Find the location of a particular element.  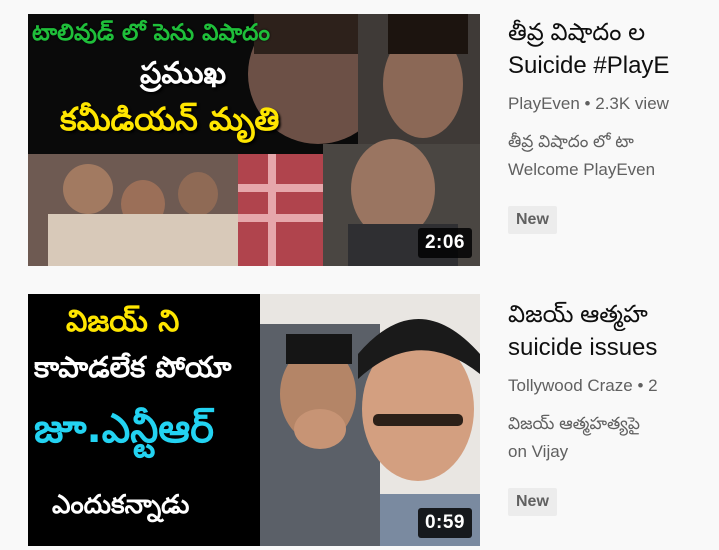

video-duration: 0:59 is located at coordinates (444, 523).